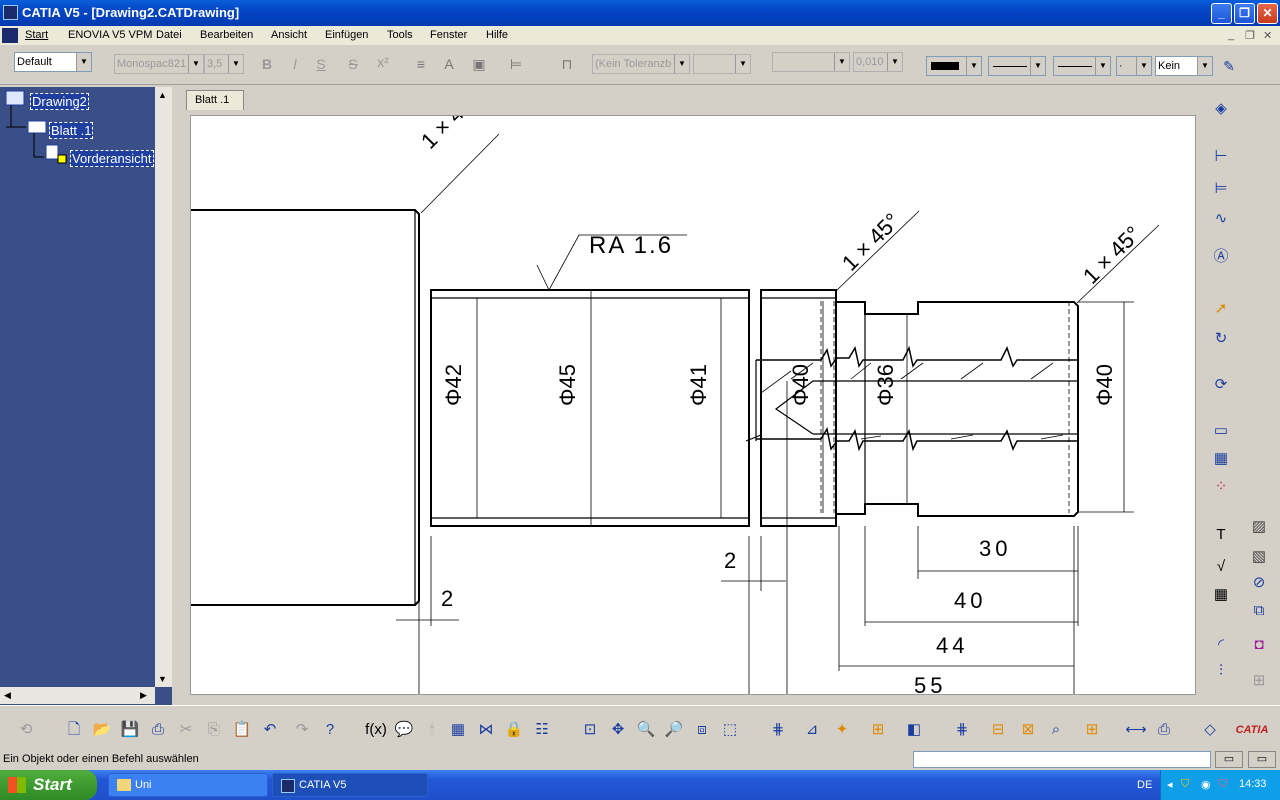 This screenshot has width=1280, height=800. I want to click on diameter-label-40-inner: Φ40, so click(801, 385).